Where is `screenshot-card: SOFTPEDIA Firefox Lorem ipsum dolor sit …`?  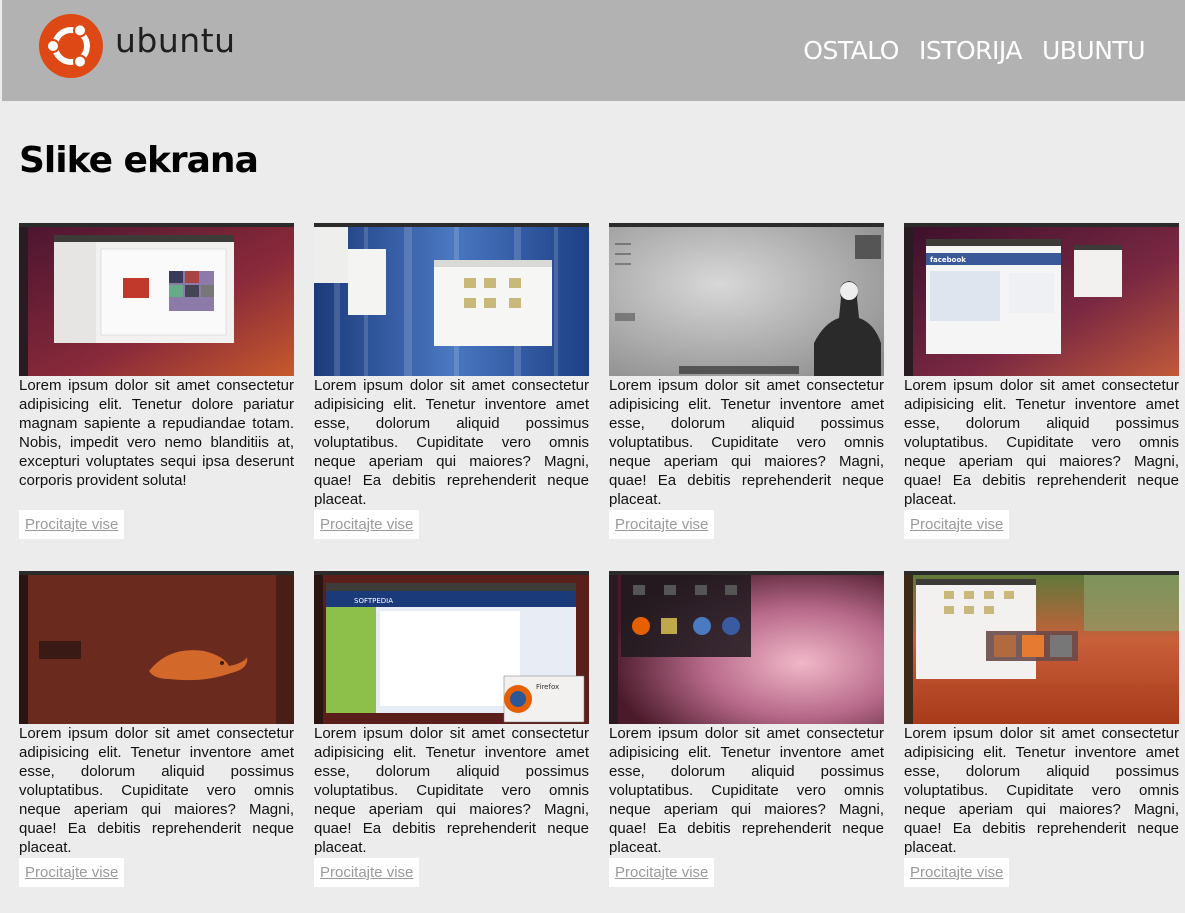
screenshot-card: SOFTPEDIA Firefox Lorem ipsum dolor sit … is located at coordinates (451, 731).